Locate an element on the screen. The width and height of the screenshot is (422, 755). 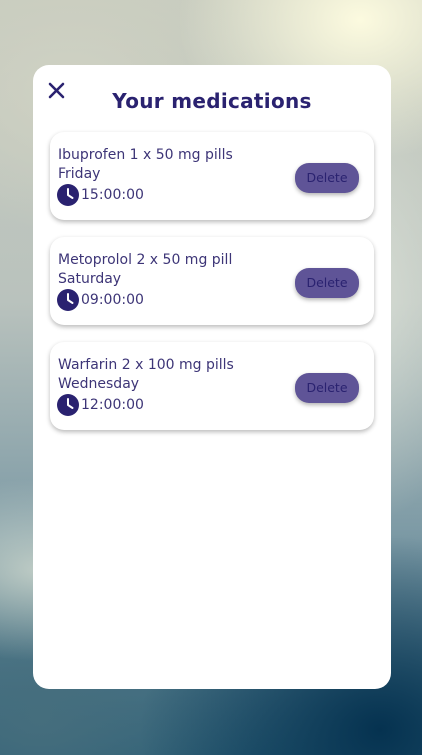
medication-name: Warfarin 2 x 100 mg pills is located at coordinates (146, 365).